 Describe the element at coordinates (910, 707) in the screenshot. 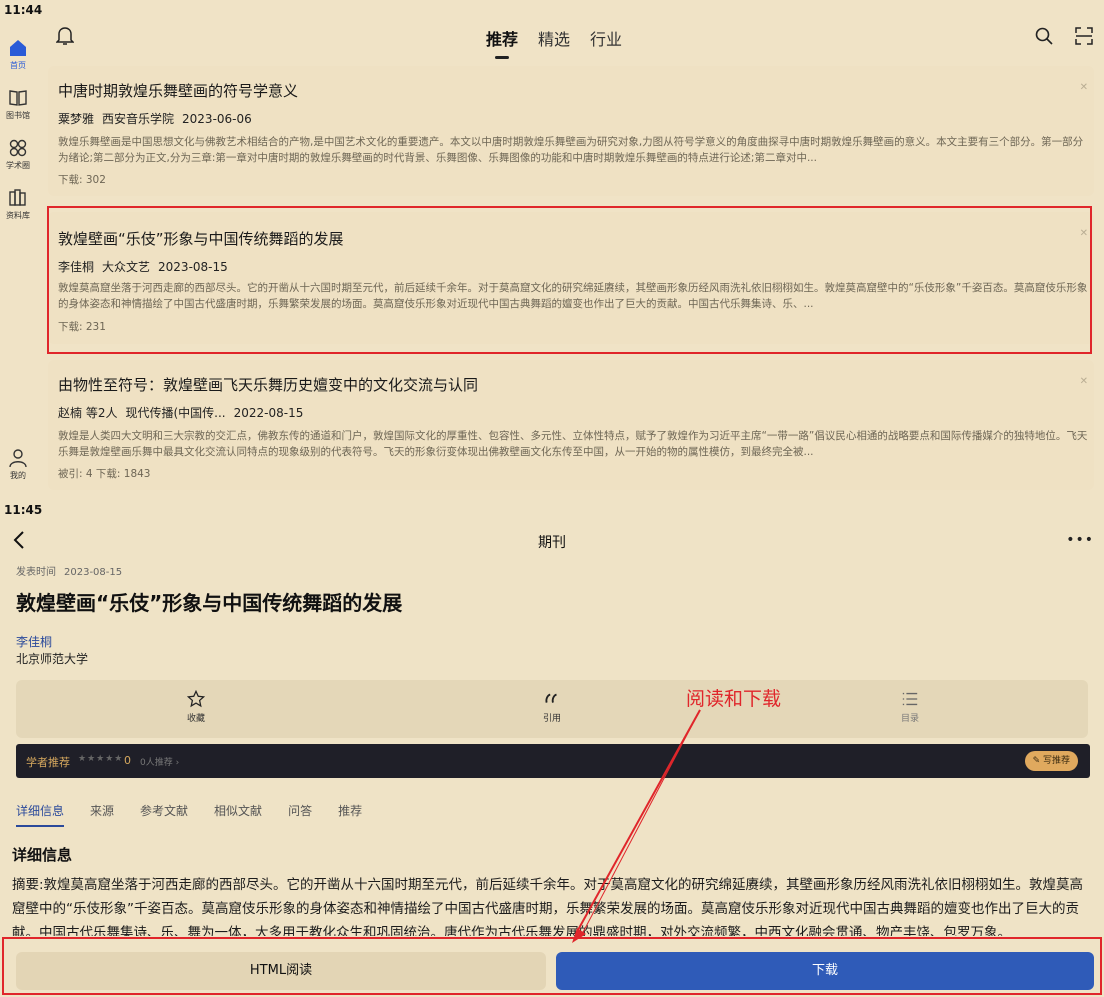

I see `toc-button: 目录` at that location.